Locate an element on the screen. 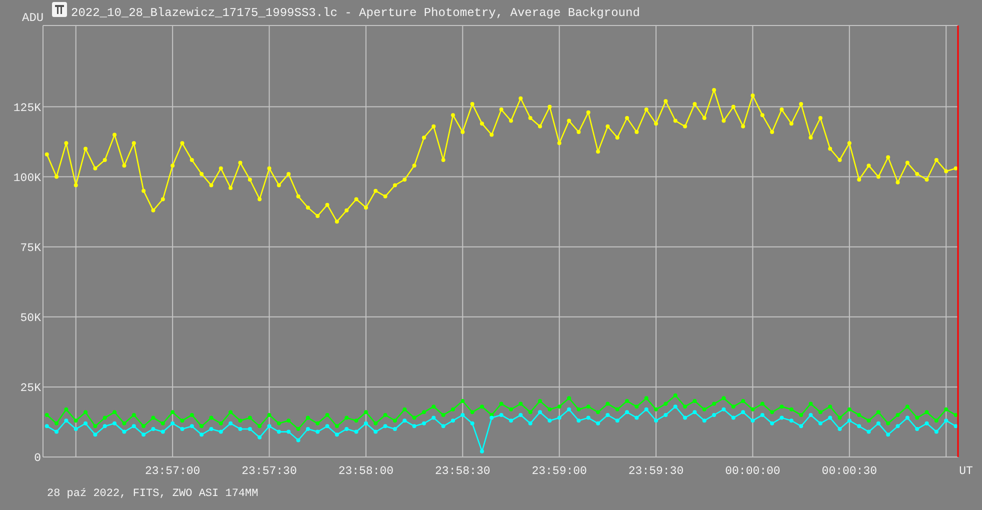 The image size is (982, 510). y-tick-label: 75K is located at coordinates (30, 248).